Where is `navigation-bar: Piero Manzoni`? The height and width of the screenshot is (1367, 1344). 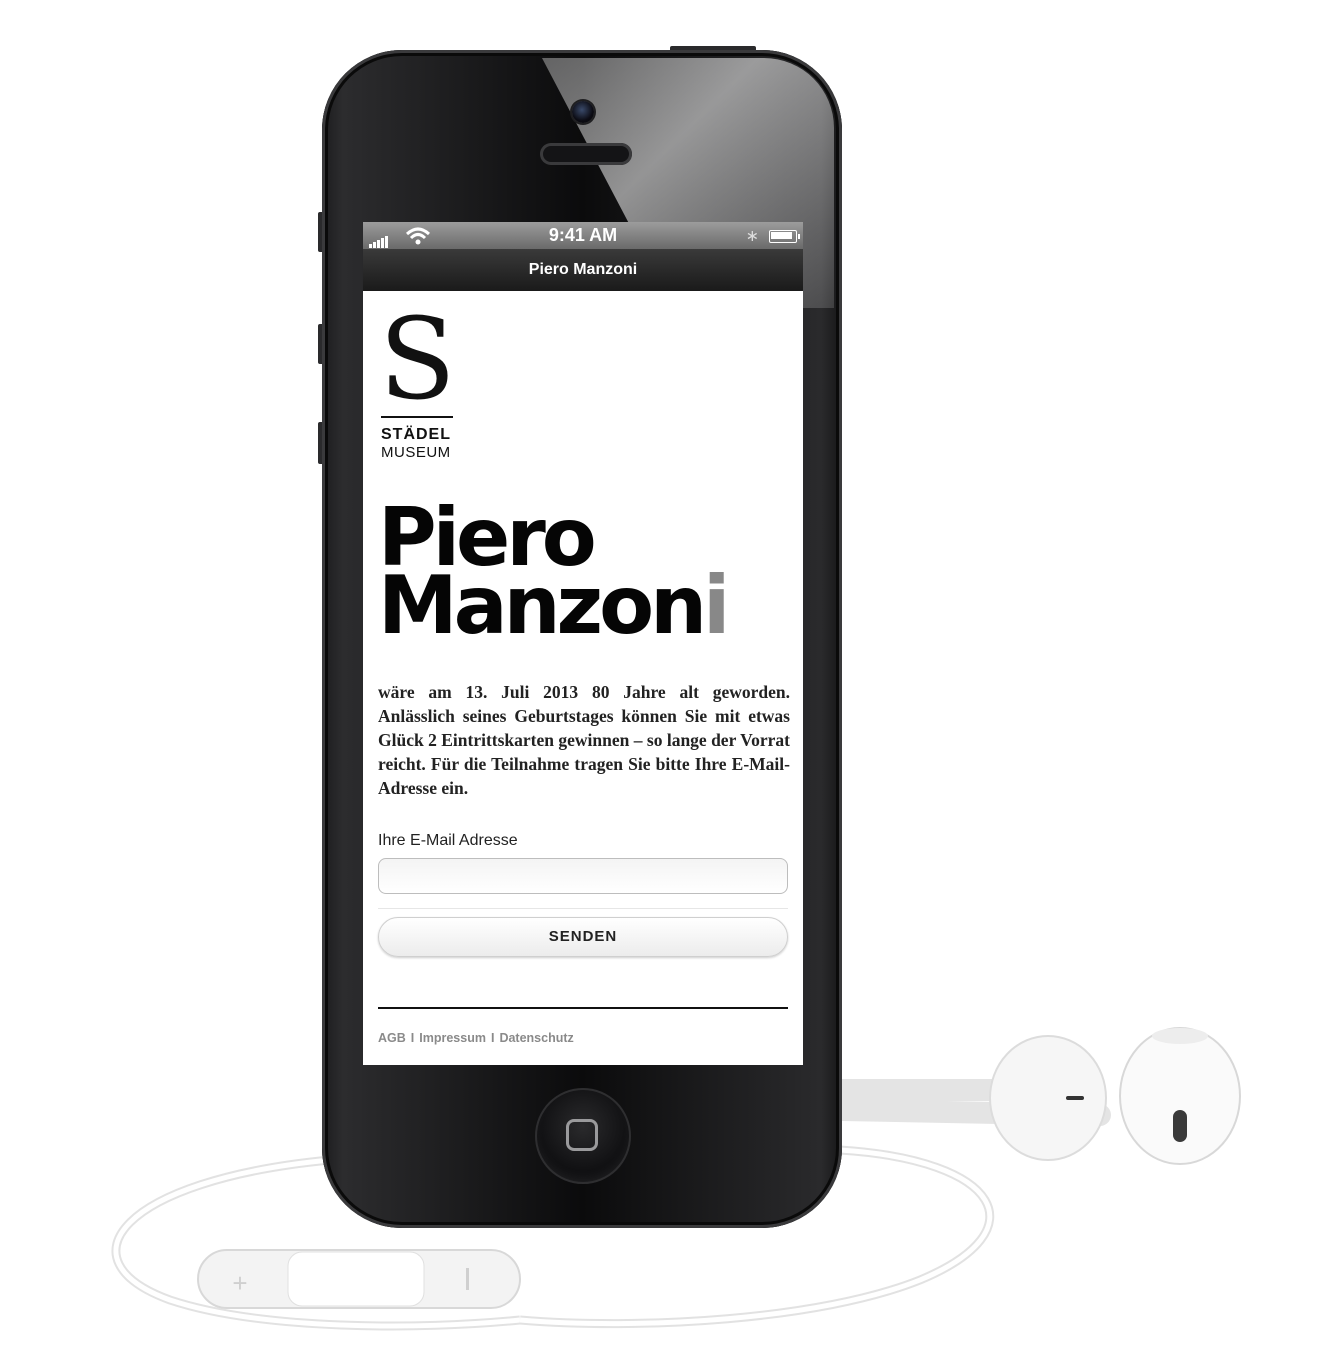
navigation-bar: Piero Manzoni is located at coordinates (583, 270).